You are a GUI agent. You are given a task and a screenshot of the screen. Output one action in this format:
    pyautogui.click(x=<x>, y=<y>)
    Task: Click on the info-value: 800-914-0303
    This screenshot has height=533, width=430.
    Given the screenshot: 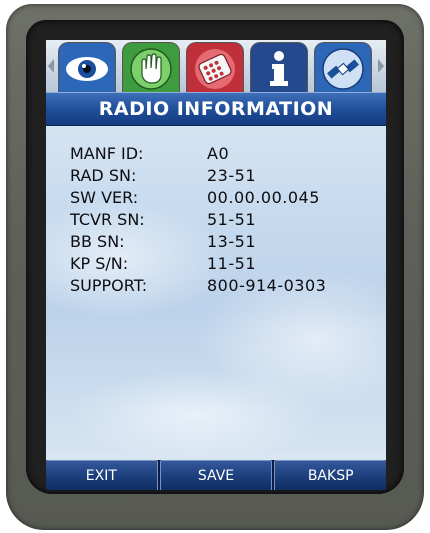 What is the action you would take?
    pyautogui.click(x=267, y=285)
    